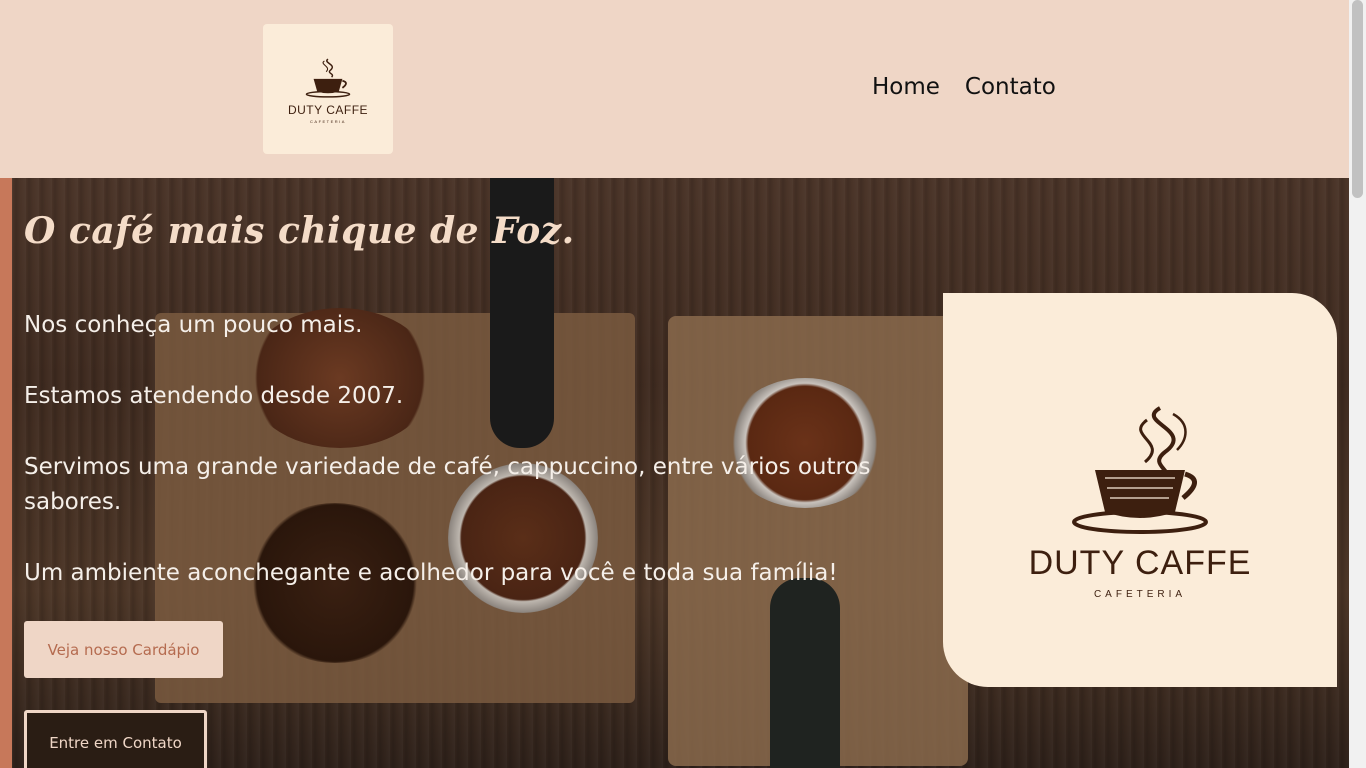 The width and height of the screenshot is (1366, 768). What do you see at coordinates (1140, 563) in the screenshot?
I see `hero-logo-name: DUTY CAFFE` at bounding box center [1140, 563].